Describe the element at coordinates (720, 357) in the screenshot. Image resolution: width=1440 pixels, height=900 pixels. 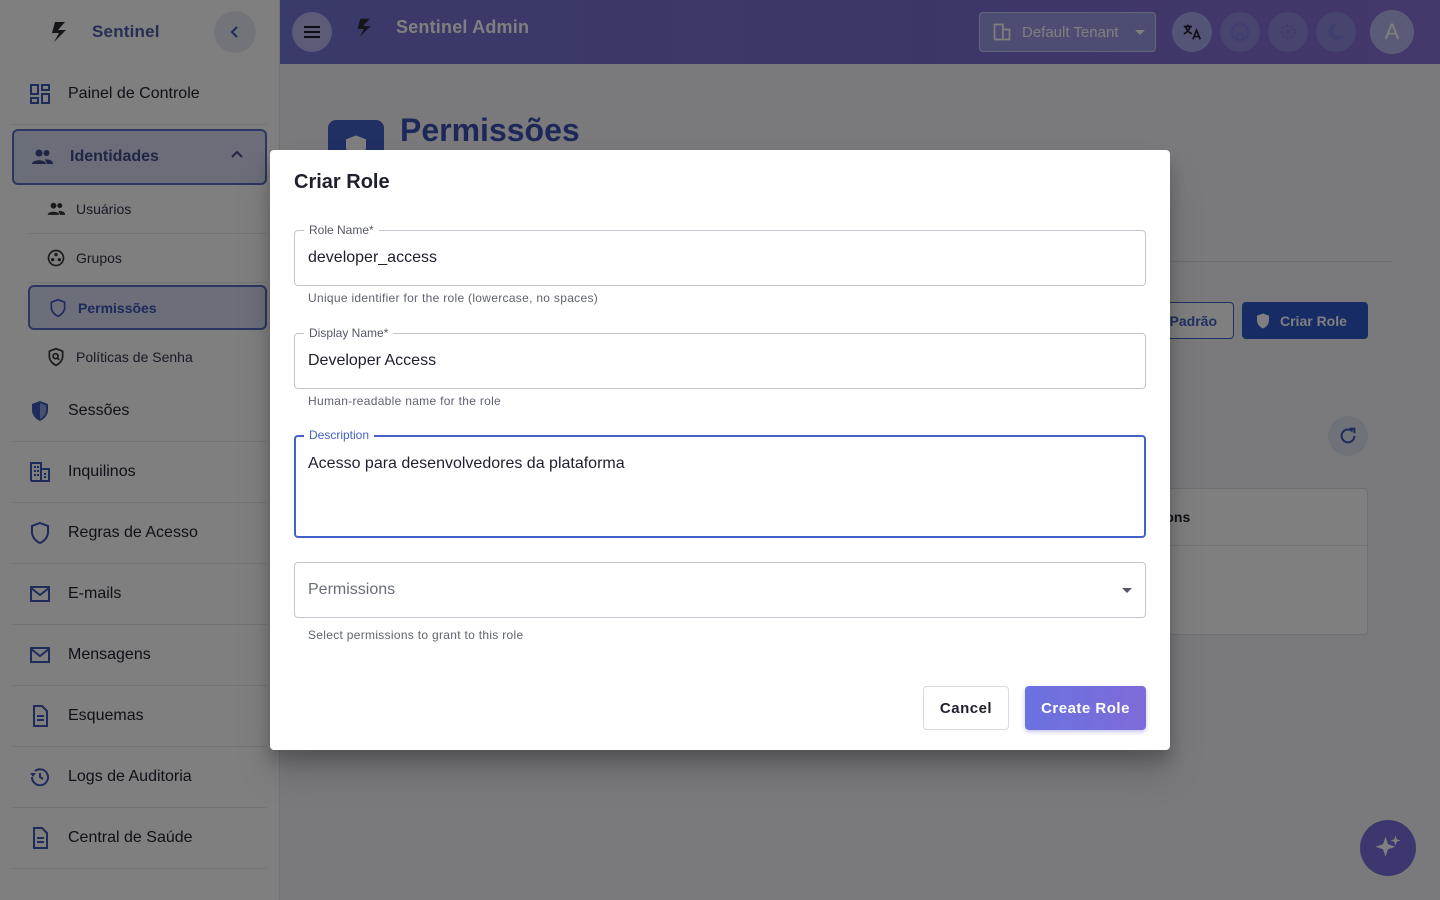
I see `display-name-field: Display Name* Developer Access` at that location.